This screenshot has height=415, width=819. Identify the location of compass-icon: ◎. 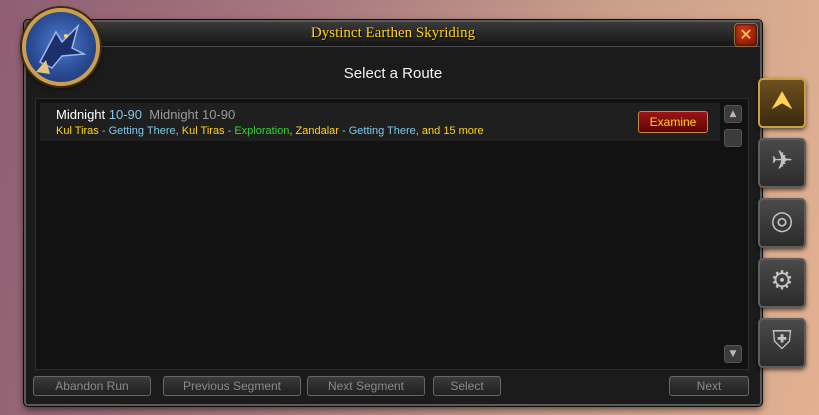
(782, 221).